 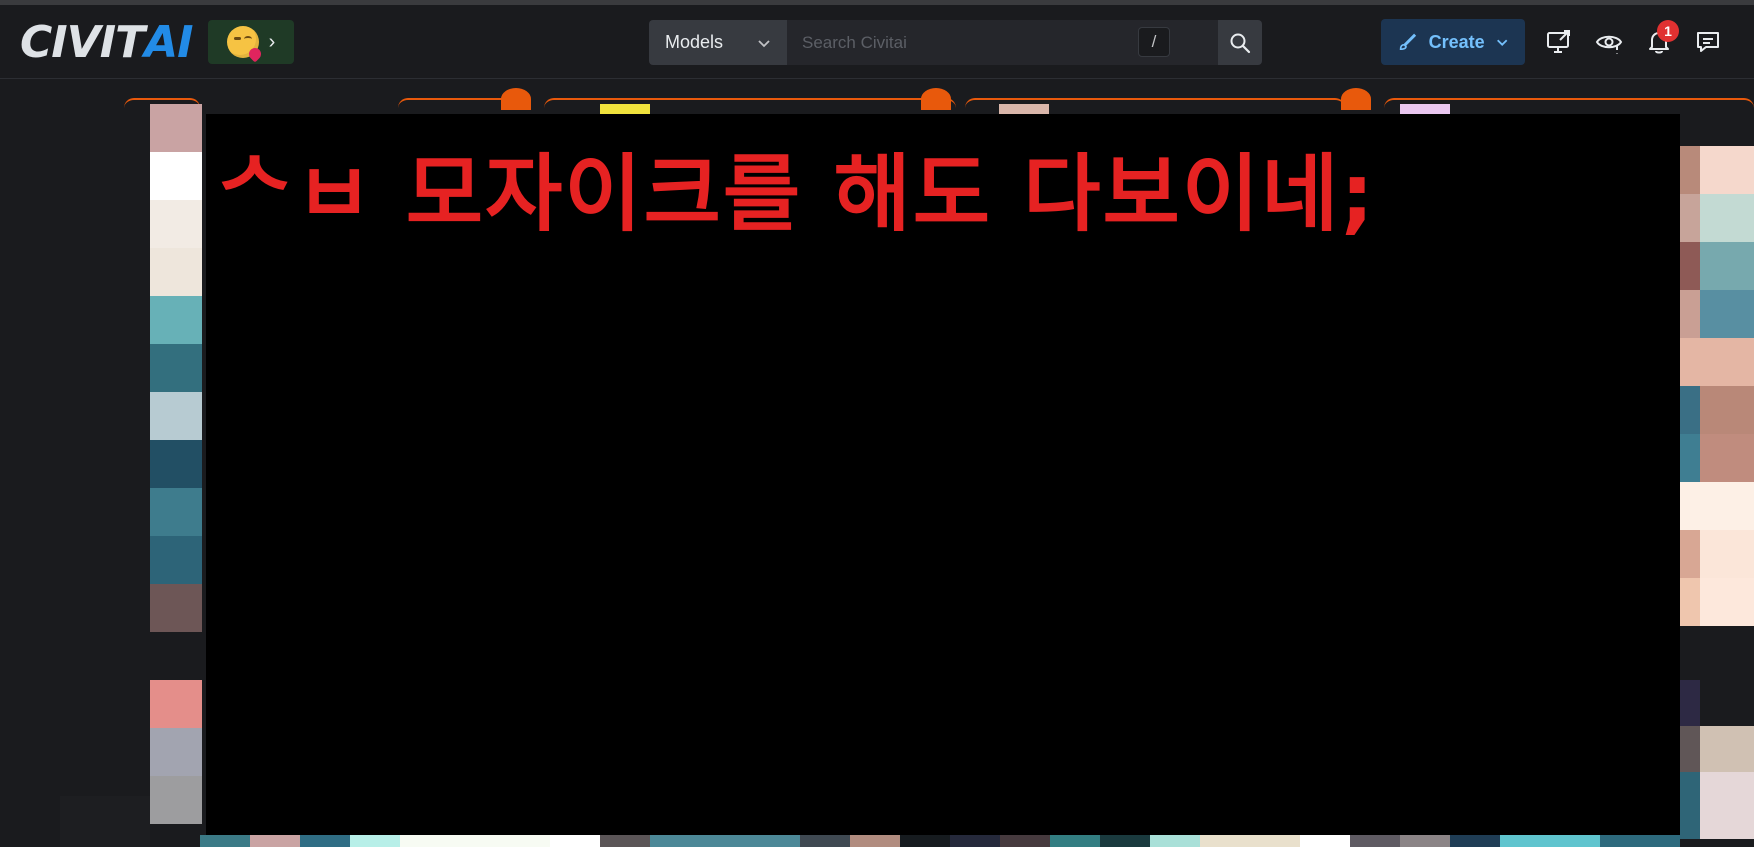 I want to click on search-category-select: Models, so click(x=718, y=42).